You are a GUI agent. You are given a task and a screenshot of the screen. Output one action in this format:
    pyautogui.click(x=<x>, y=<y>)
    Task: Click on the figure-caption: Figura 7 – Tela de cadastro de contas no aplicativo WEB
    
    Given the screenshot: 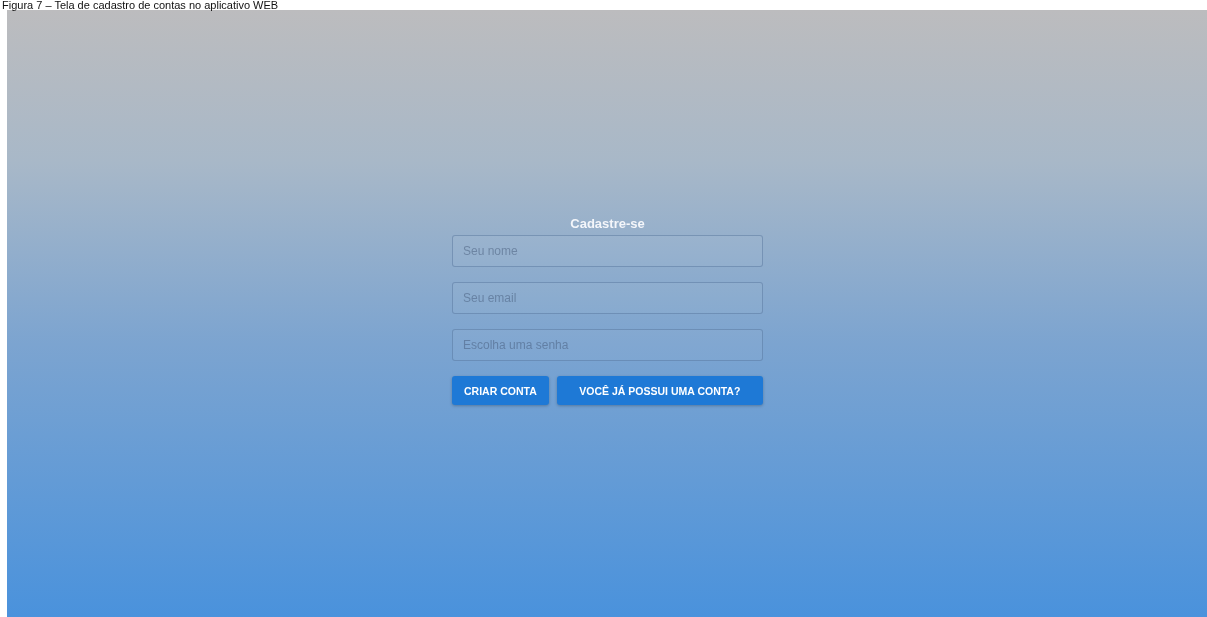 What is the action you would take?
    pyautogui.click(x=140, y=5)
    